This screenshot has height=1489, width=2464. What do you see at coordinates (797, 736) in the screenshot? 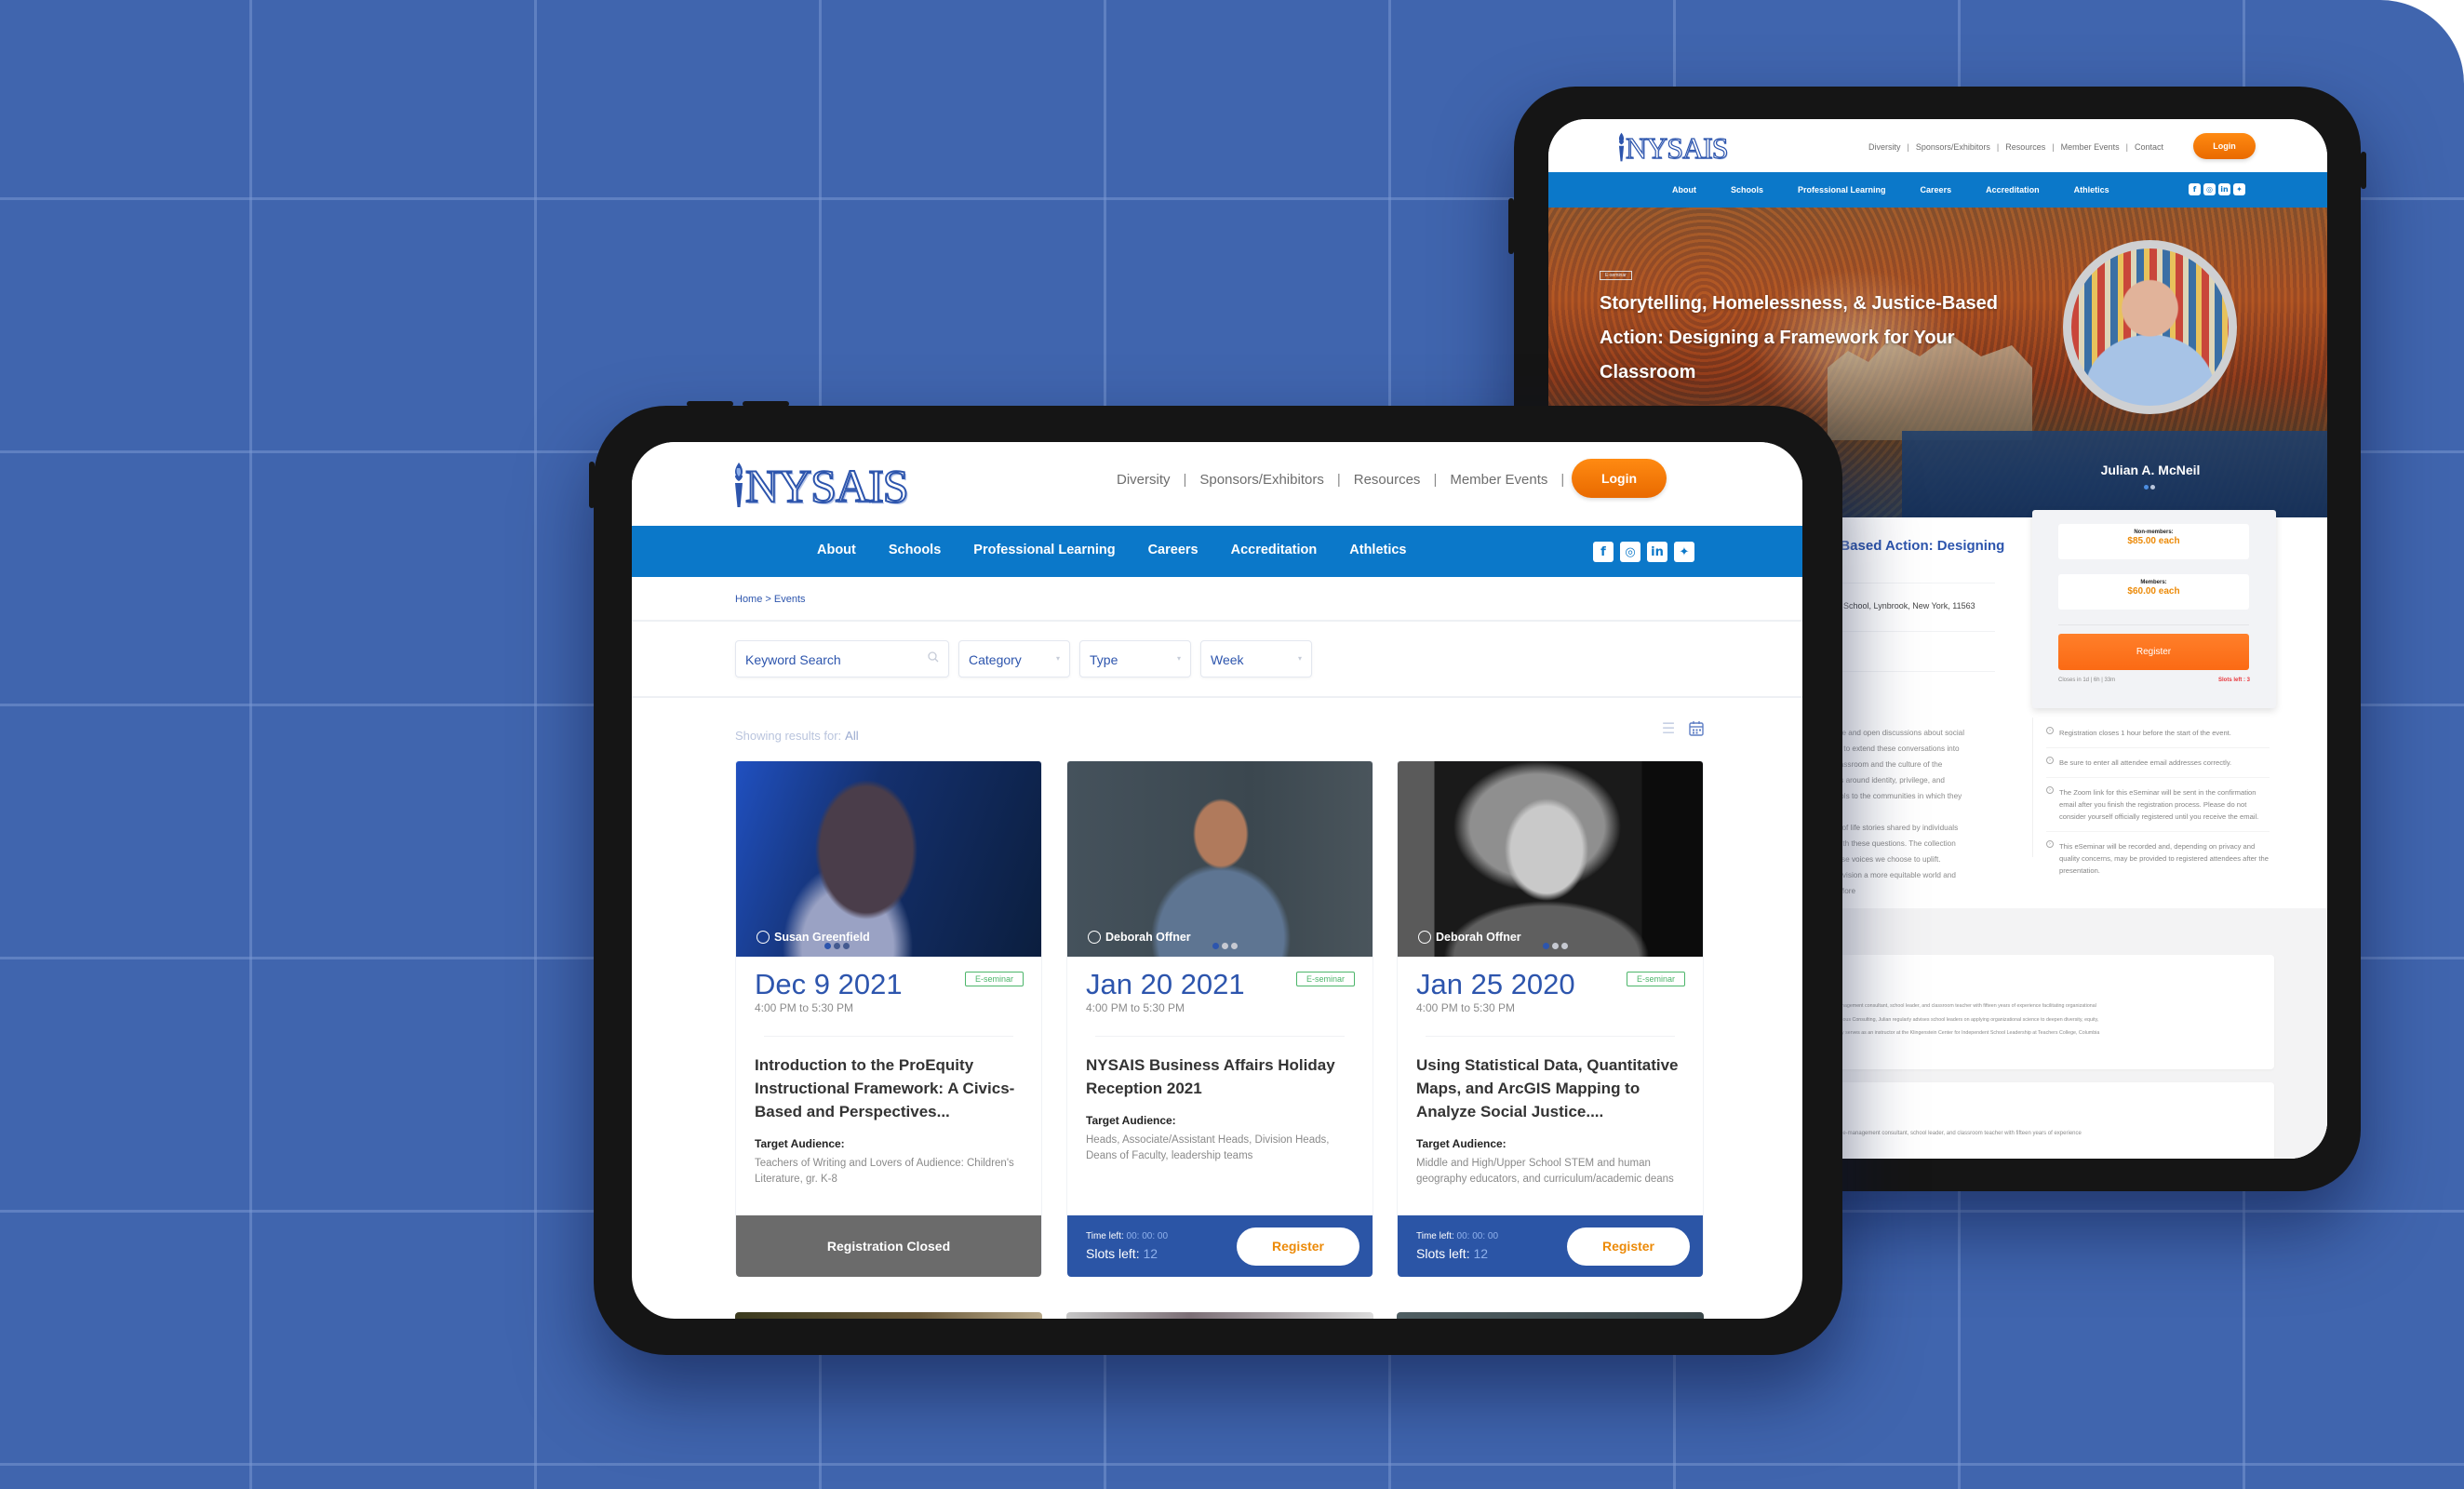
I see `results-summary: Showing results for: All` at bounding box center [797, 736].